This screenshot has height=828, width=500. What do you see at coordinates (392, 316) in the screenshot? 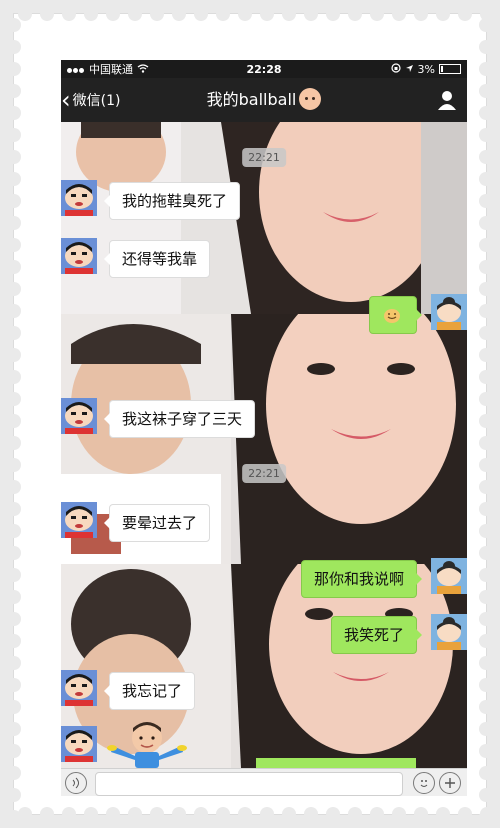
I see `smiling-face-sticker-icon` at bounding box center [392, 316].